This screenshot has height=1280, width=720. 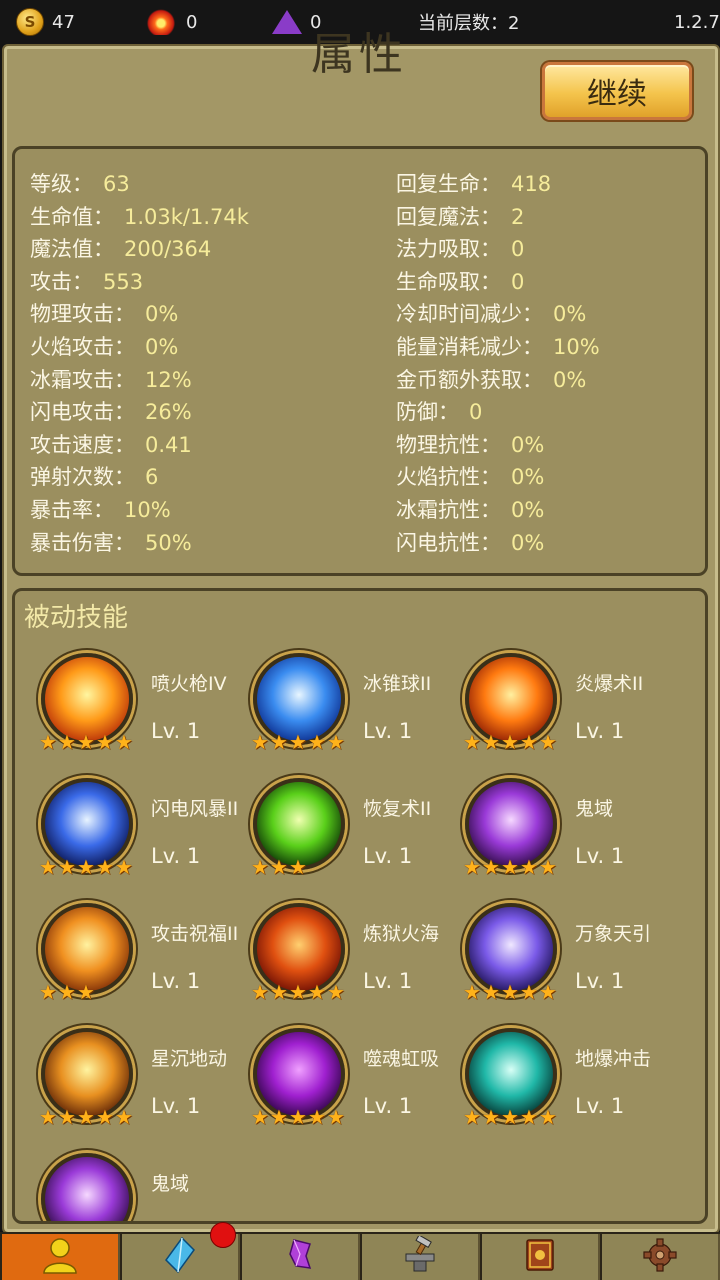 I want to click on stat-label: 冰霜攻击：, so click(x=82, y=379).